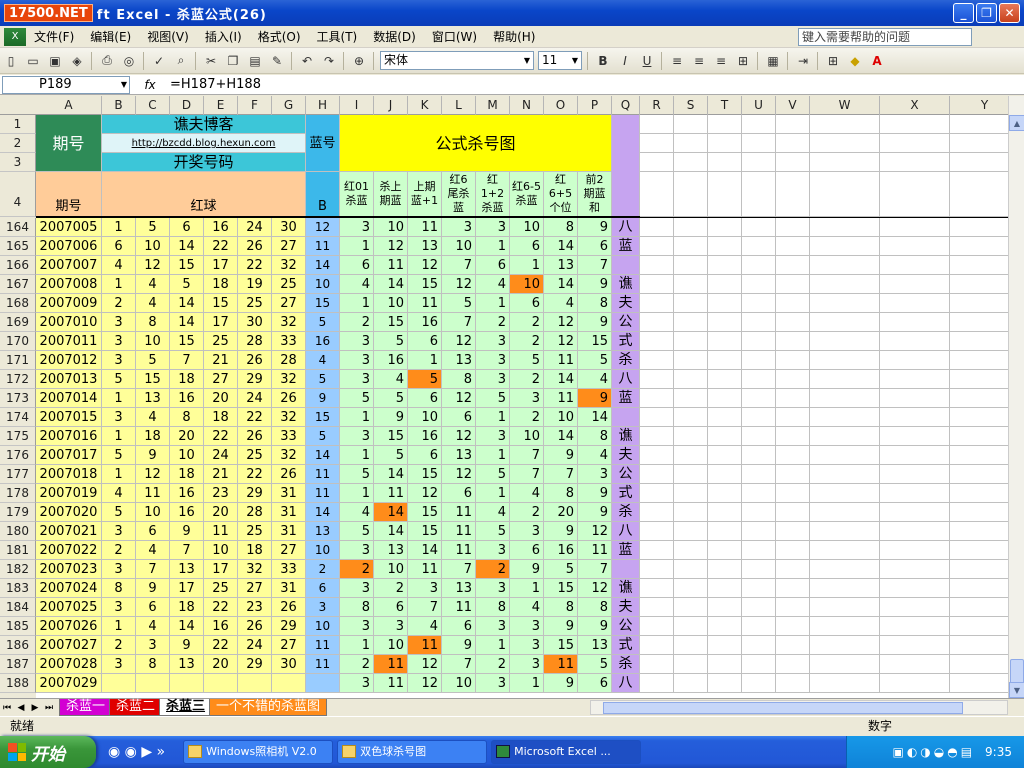 Image resolution: width=1024 pixels, height=768 pixels. I want to click on row-header: 174, so click(18, 417).